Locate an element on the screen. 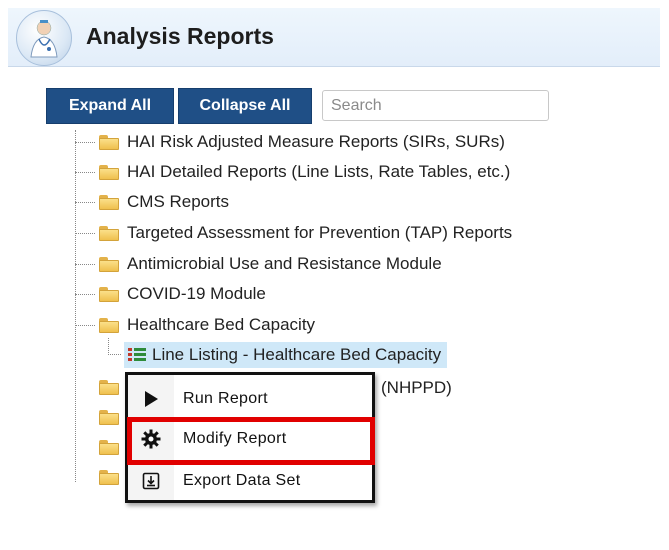 This screenshot has width=669, height=550. tree-node-label: (NHPPD) is located at coordinates (416, 387).